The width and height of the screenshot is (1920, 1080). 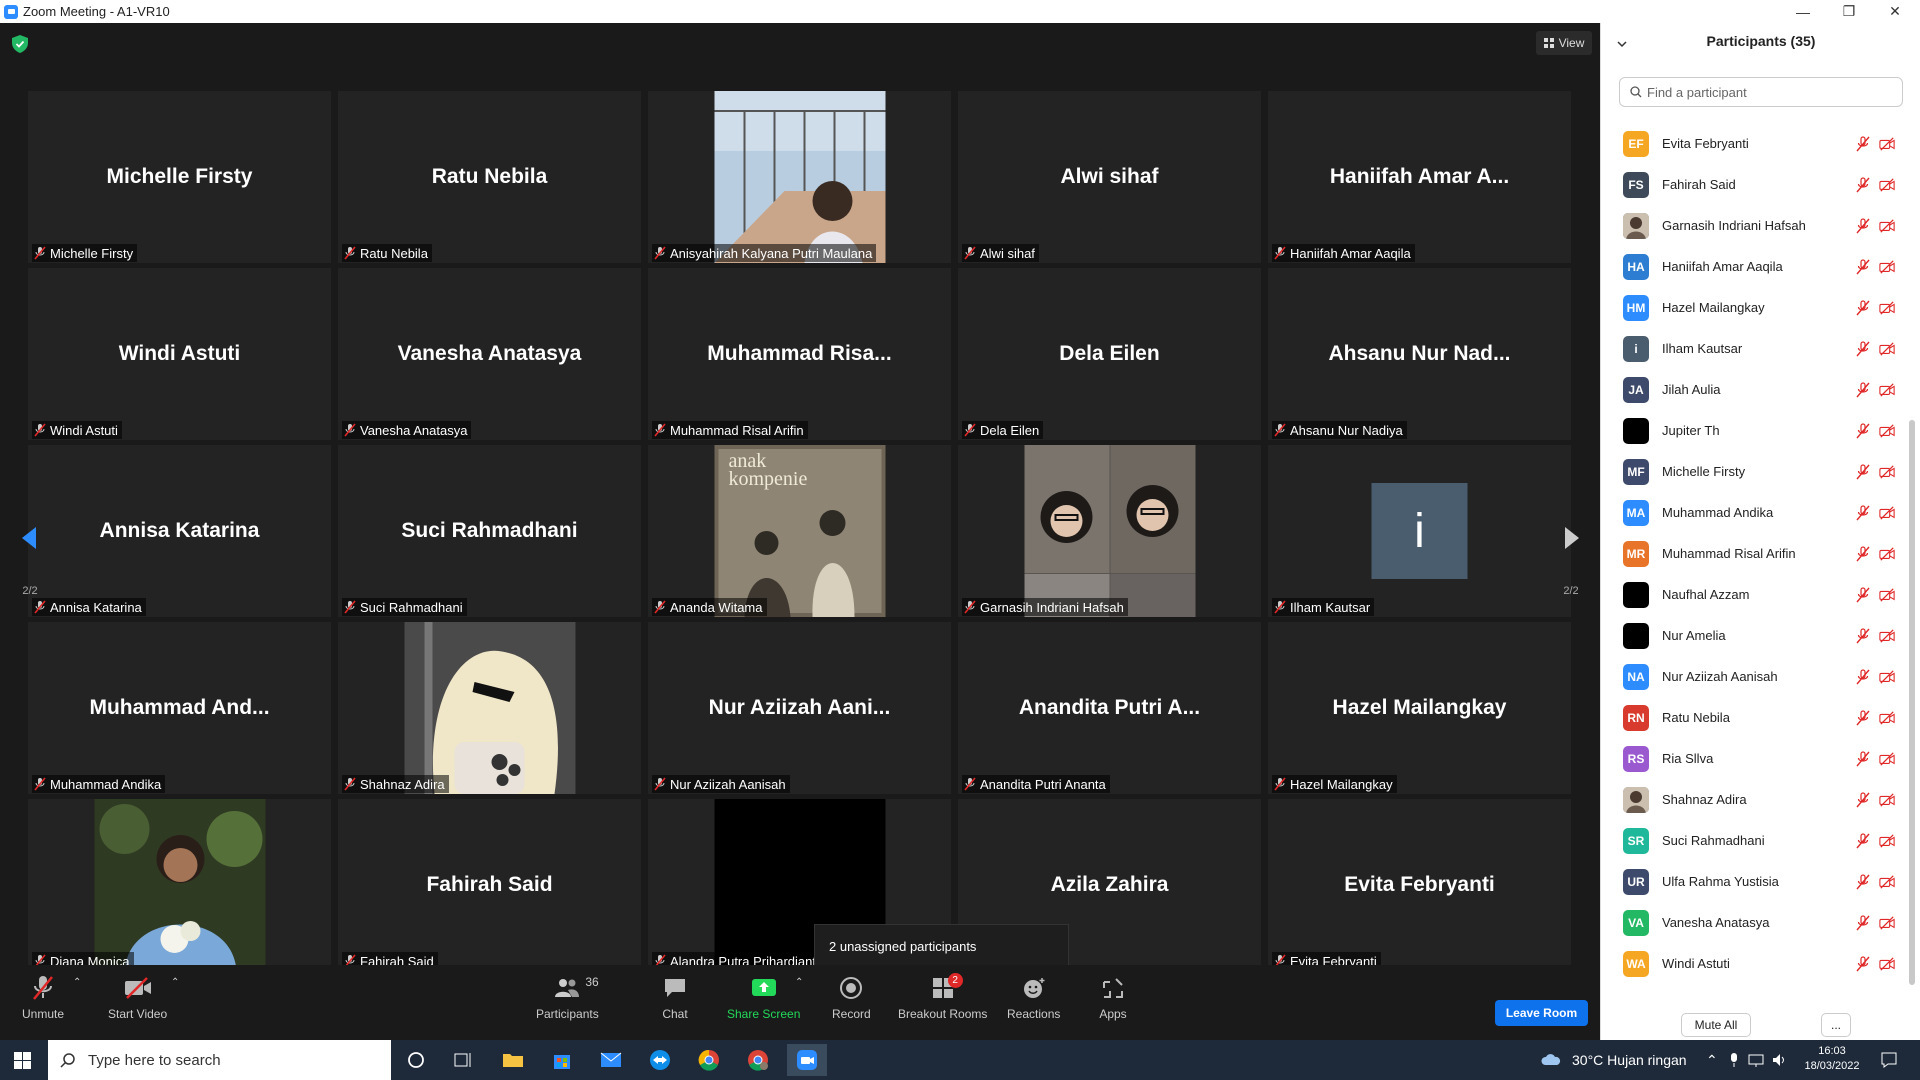 I want to click on participant-tile: Annisa Katarina Annisa Katarina, so click(x=179, y=531).